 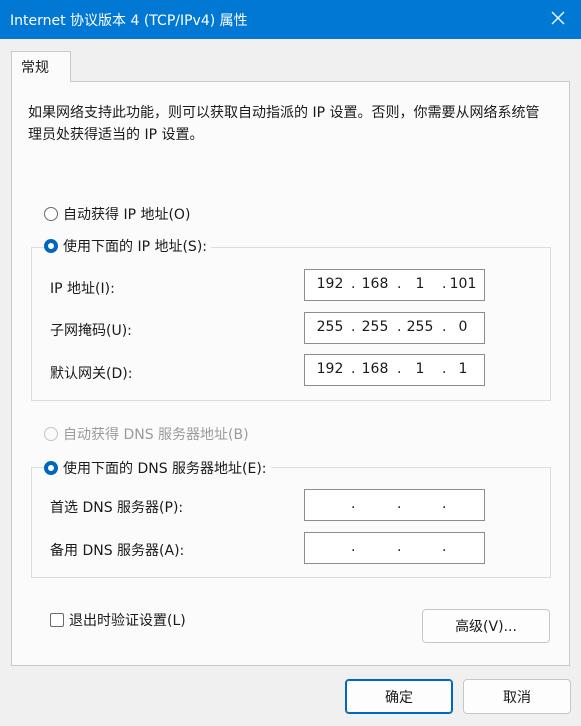 What do you see at coordinates (394, 370) in the screenshot?
I see `default-gateway-input: 192 . 168 . 1 . 1` at bounding box center [394, 370].